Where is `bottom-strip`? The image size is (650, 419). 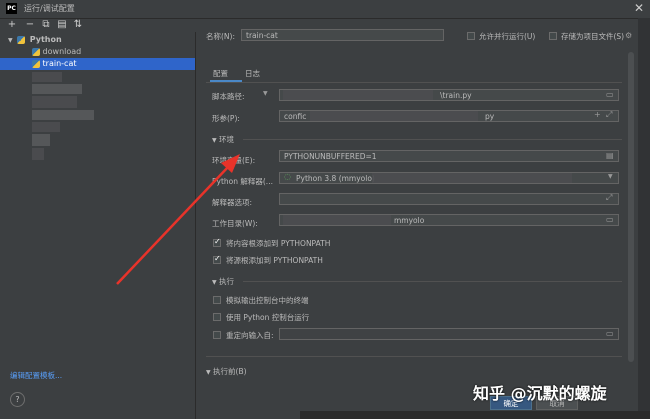
bottom-strip is located at coordinates (475, 415).